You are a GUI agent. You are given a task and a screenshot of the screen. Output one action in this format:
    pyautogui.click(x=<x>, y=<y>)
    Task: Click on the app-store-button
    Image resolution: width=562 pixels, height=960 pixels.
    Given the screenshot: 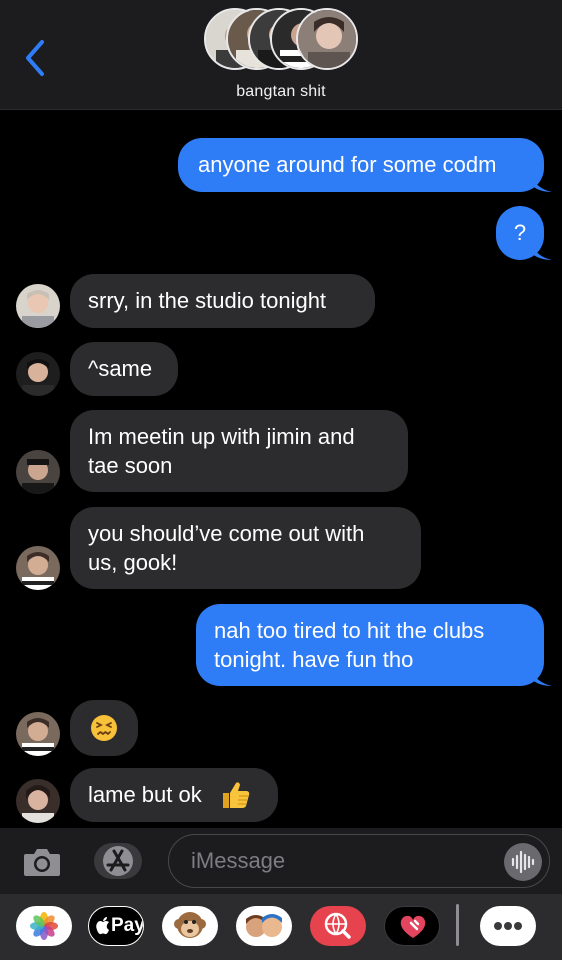 What is the action you would take?
    pyautogui.click(x=118, y=861)
    